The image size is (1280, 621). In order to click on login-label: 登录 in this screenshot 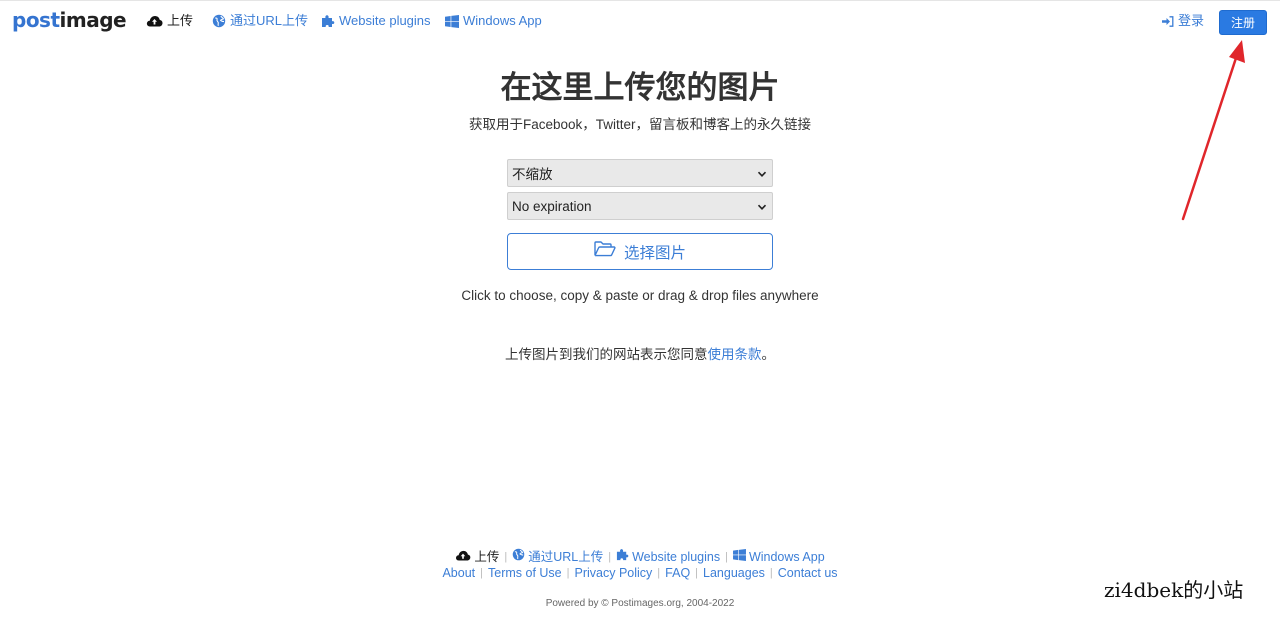, I will do `click(1191, 20)`.